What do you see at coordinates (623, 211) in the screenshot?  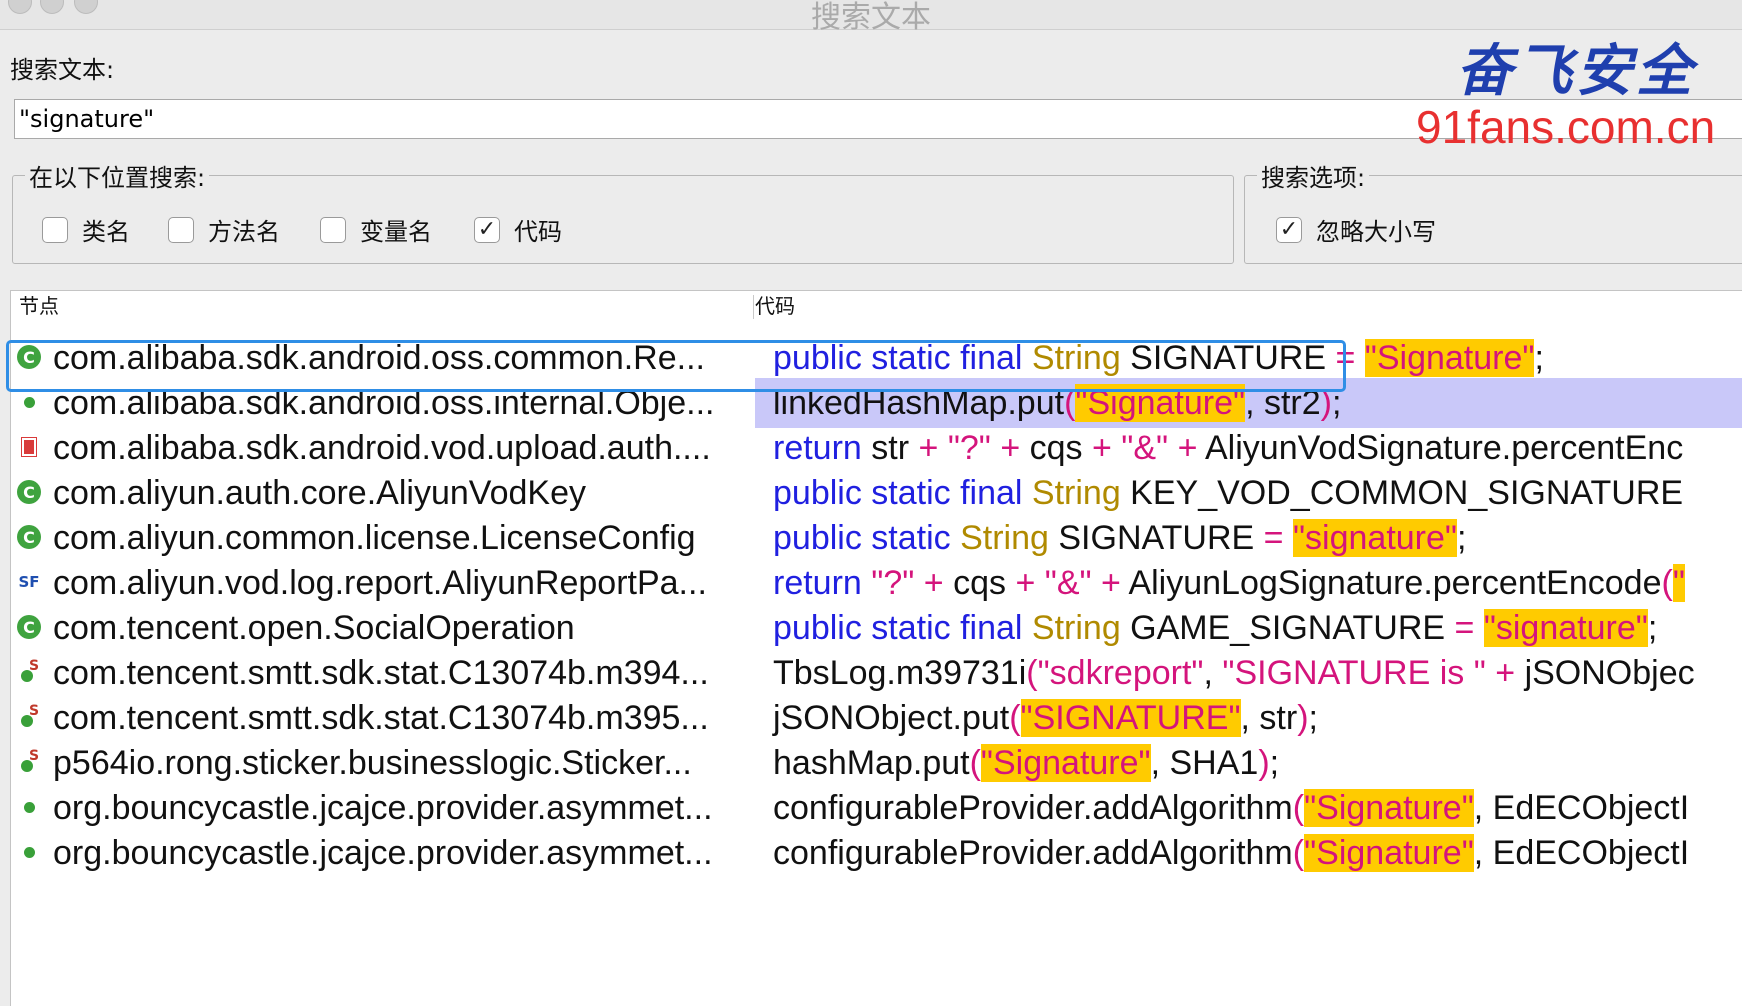 I see `search-location-group: 在以下位置搜索:` at bounding box center [623, 211].